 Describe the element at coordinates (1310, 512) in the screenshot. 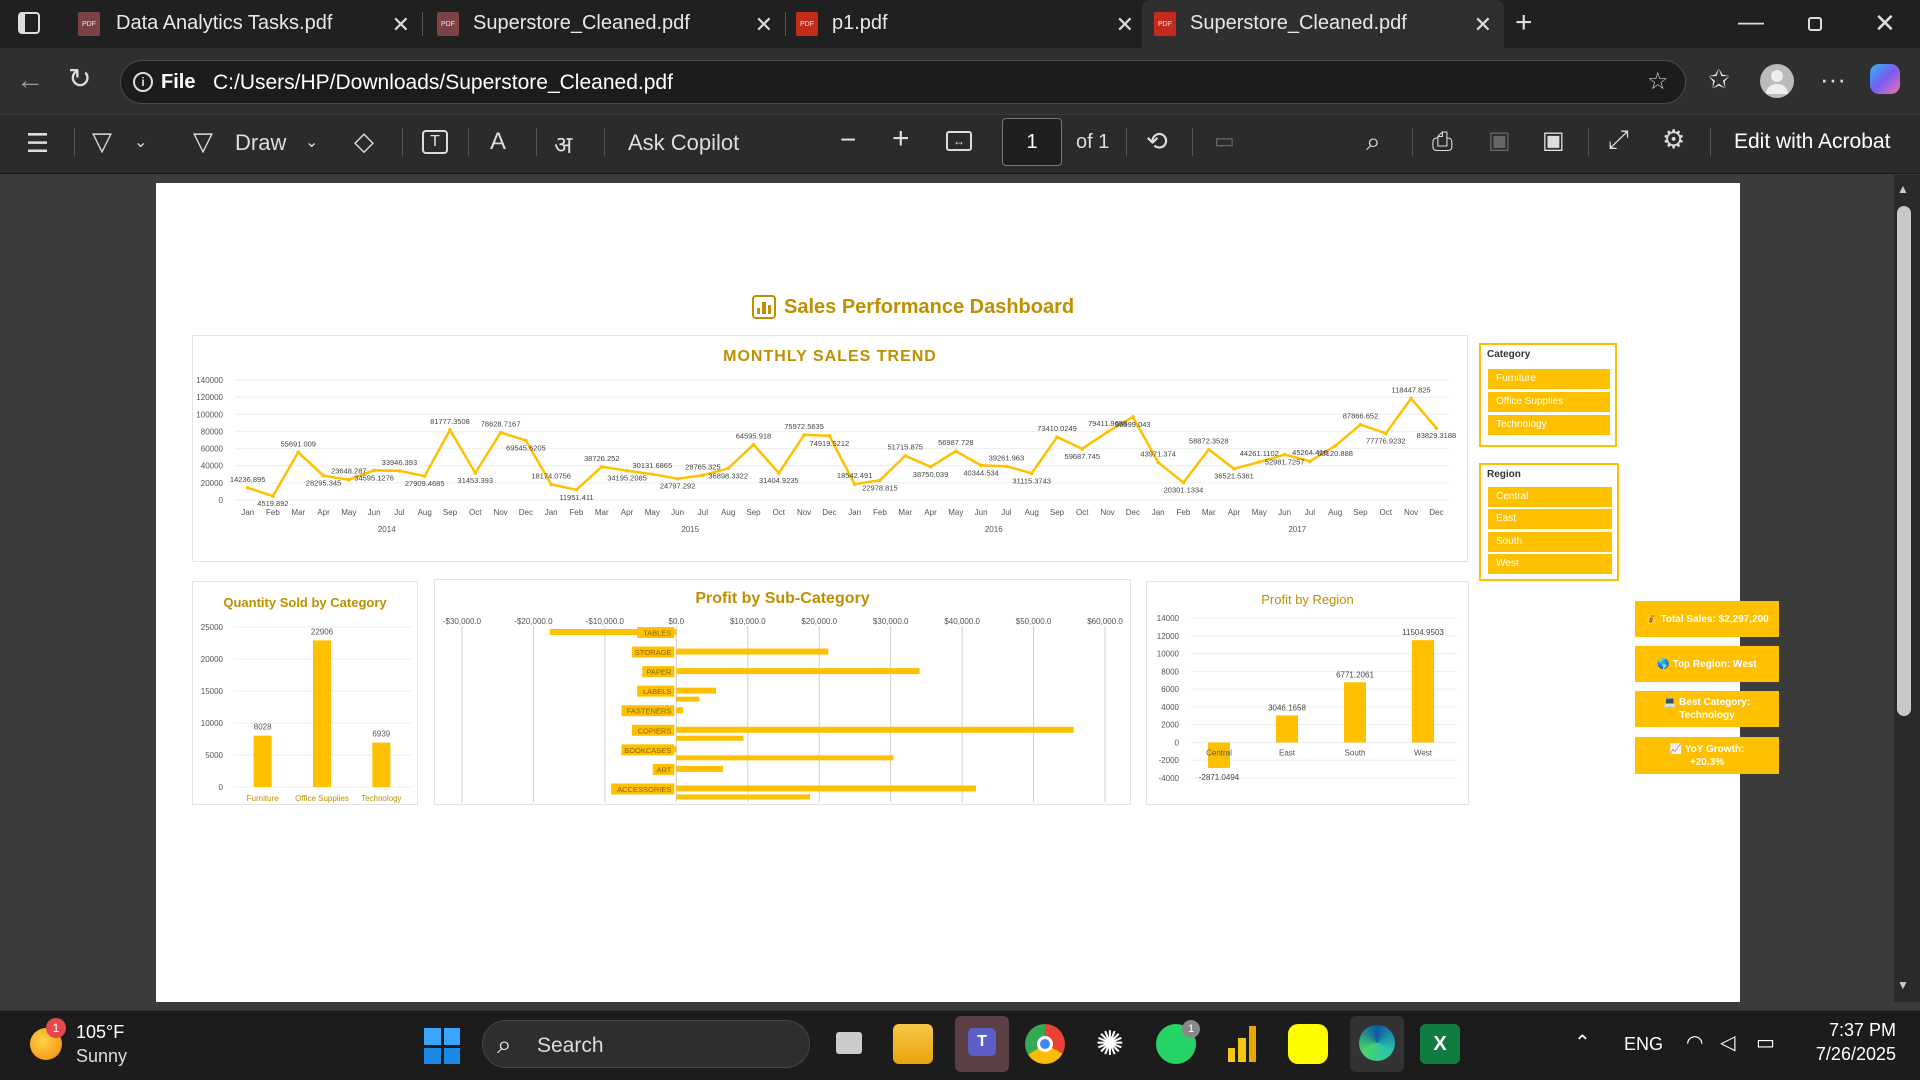

I see `x-tick-label: Jul` at that location.